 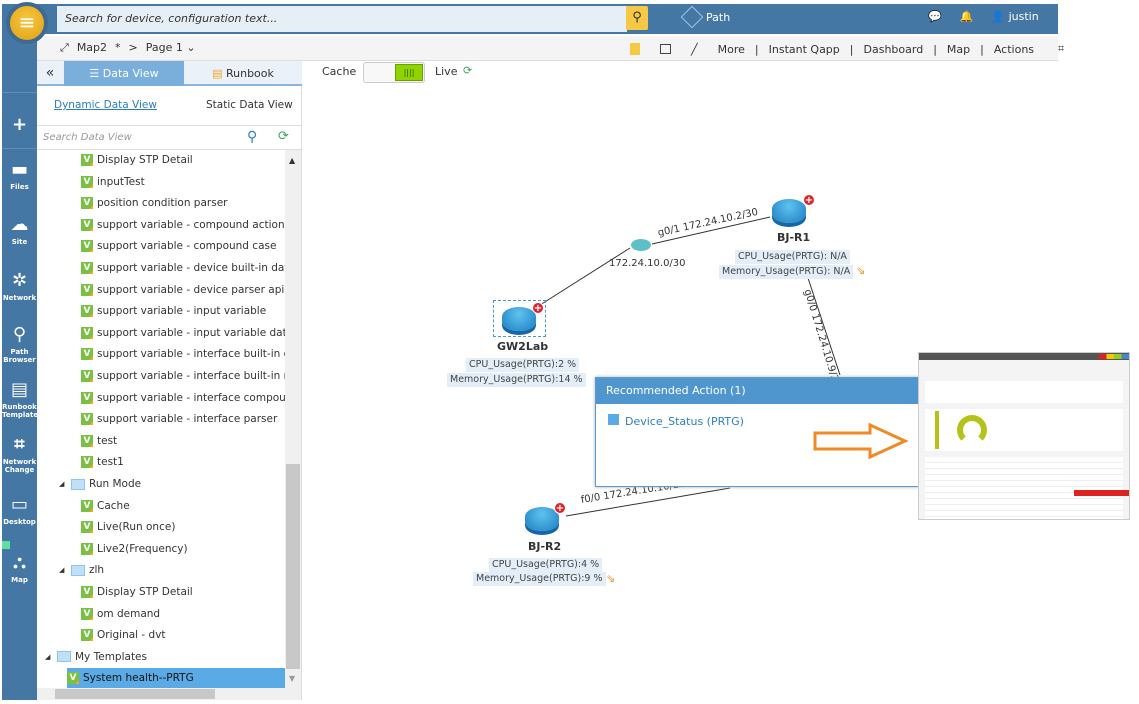 I want to click on dashboard-screenshot-thumbnail, so click(x=1024, y=436).